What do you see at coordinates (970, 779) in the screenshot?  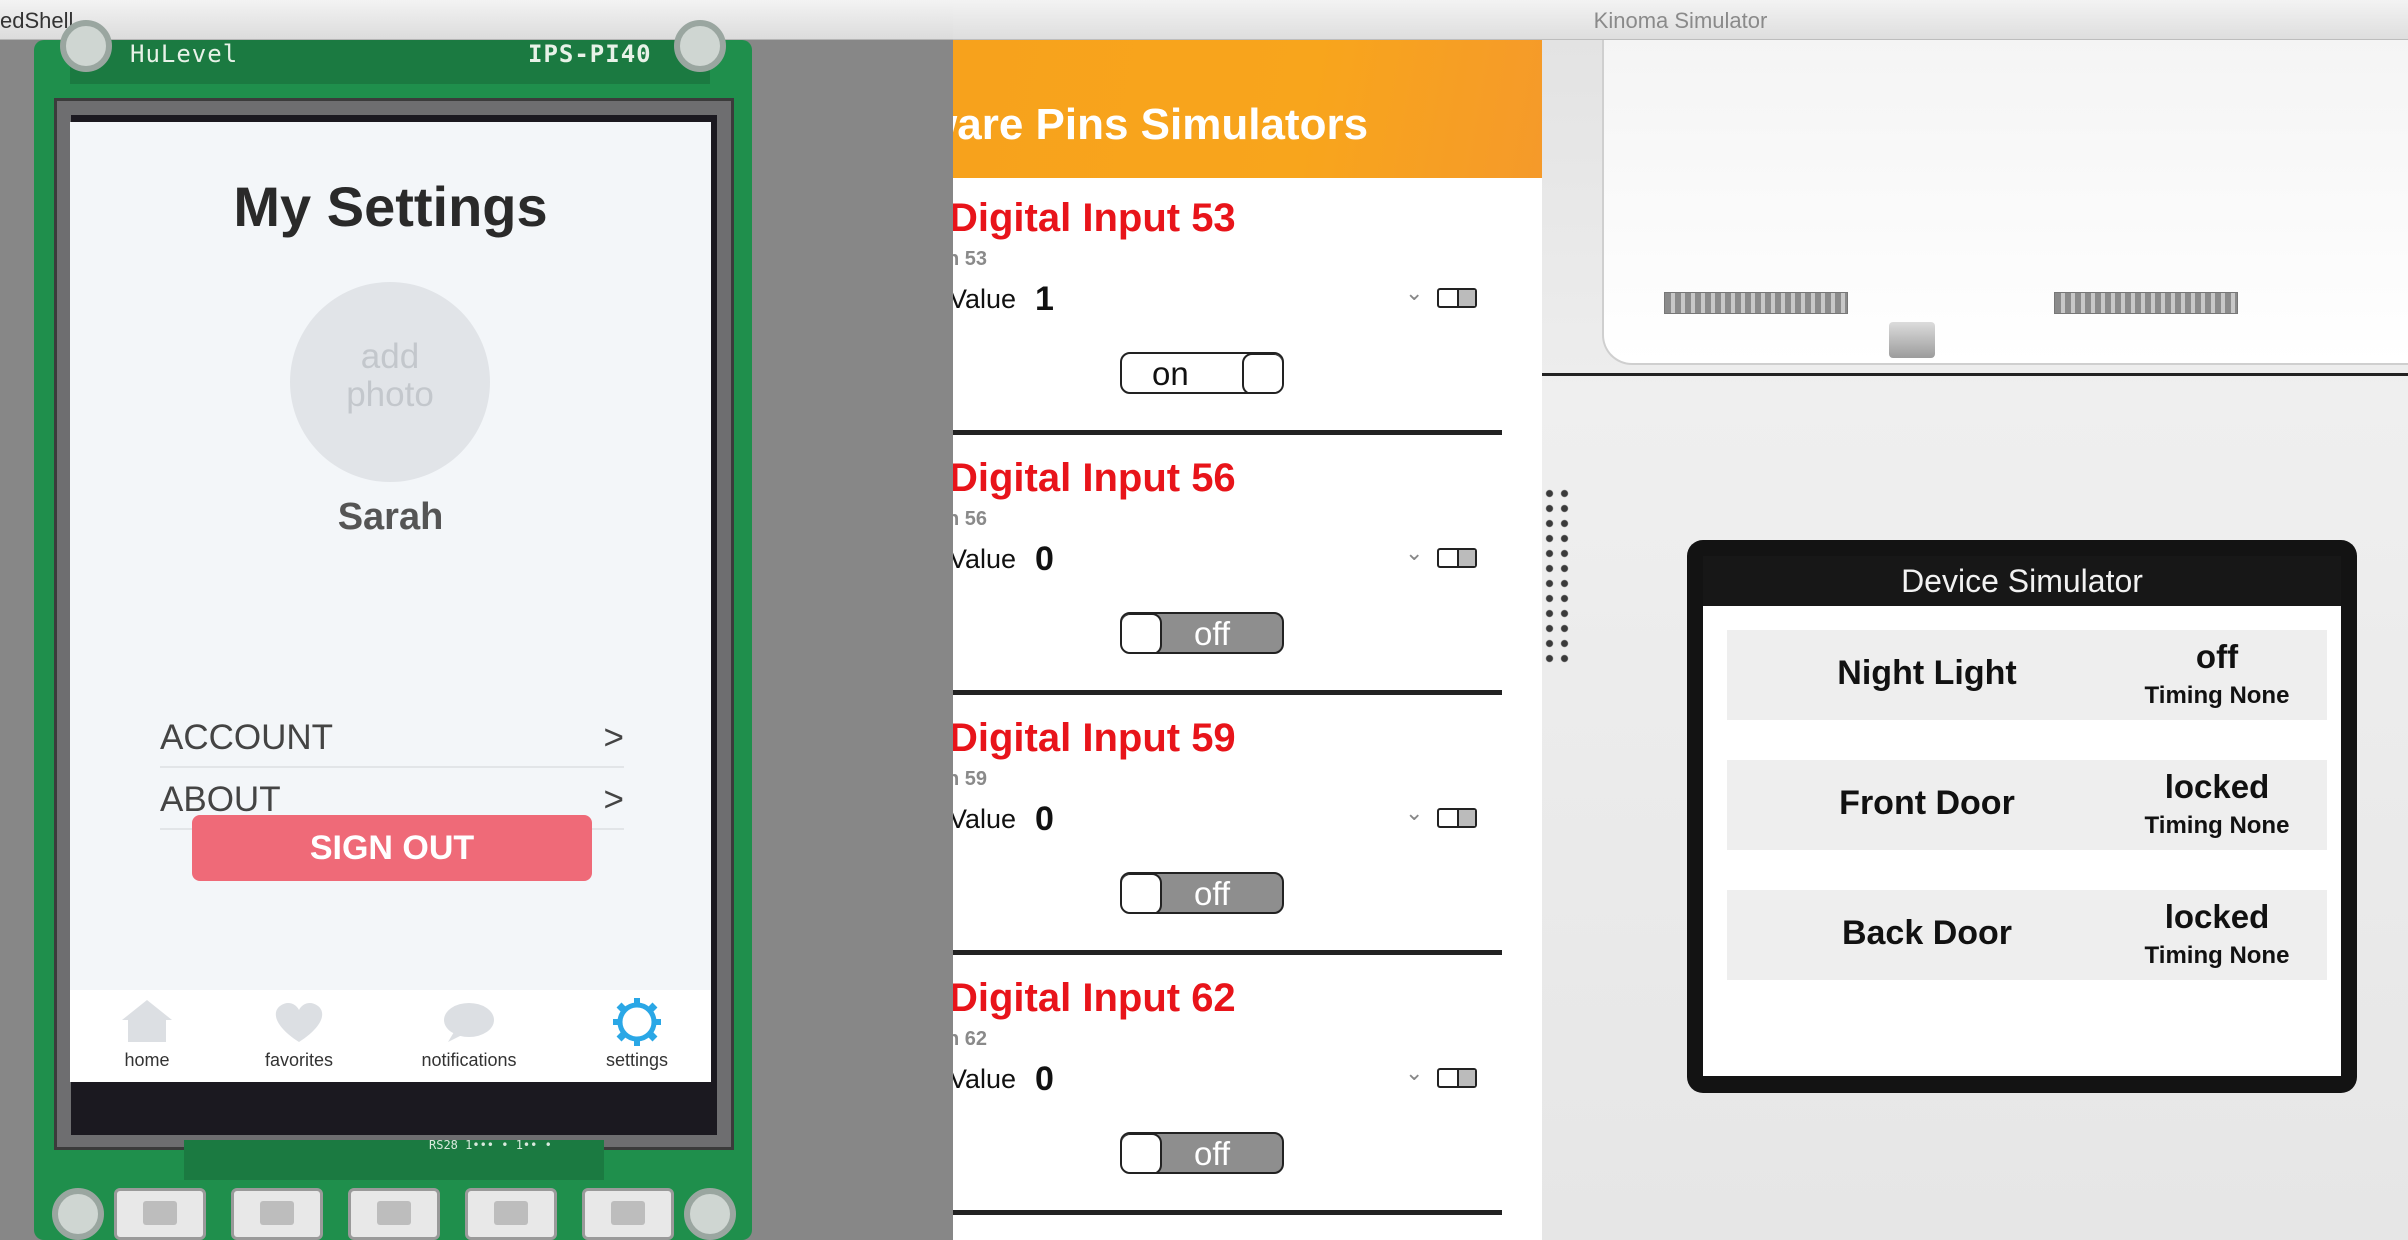 I see `pin-number: n 59` at bounding box center [970, 779].